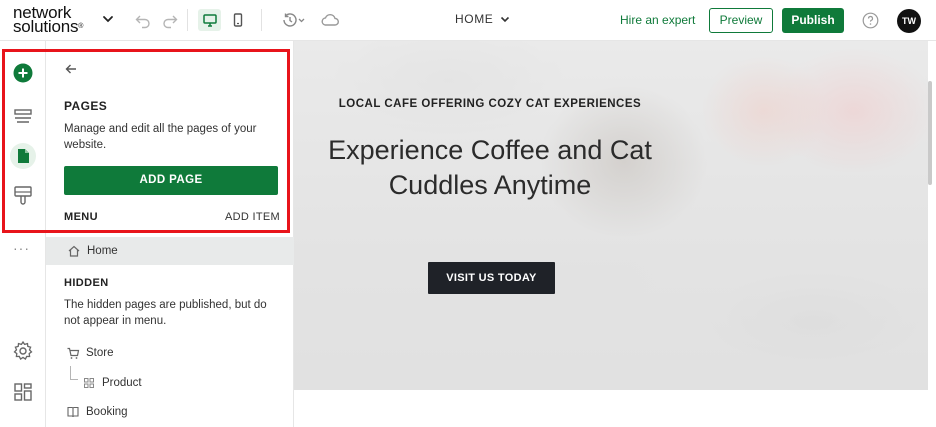 The image size is (936, 427). I want to click on hidden-section-label: HIDDEN, so click(86, 283).